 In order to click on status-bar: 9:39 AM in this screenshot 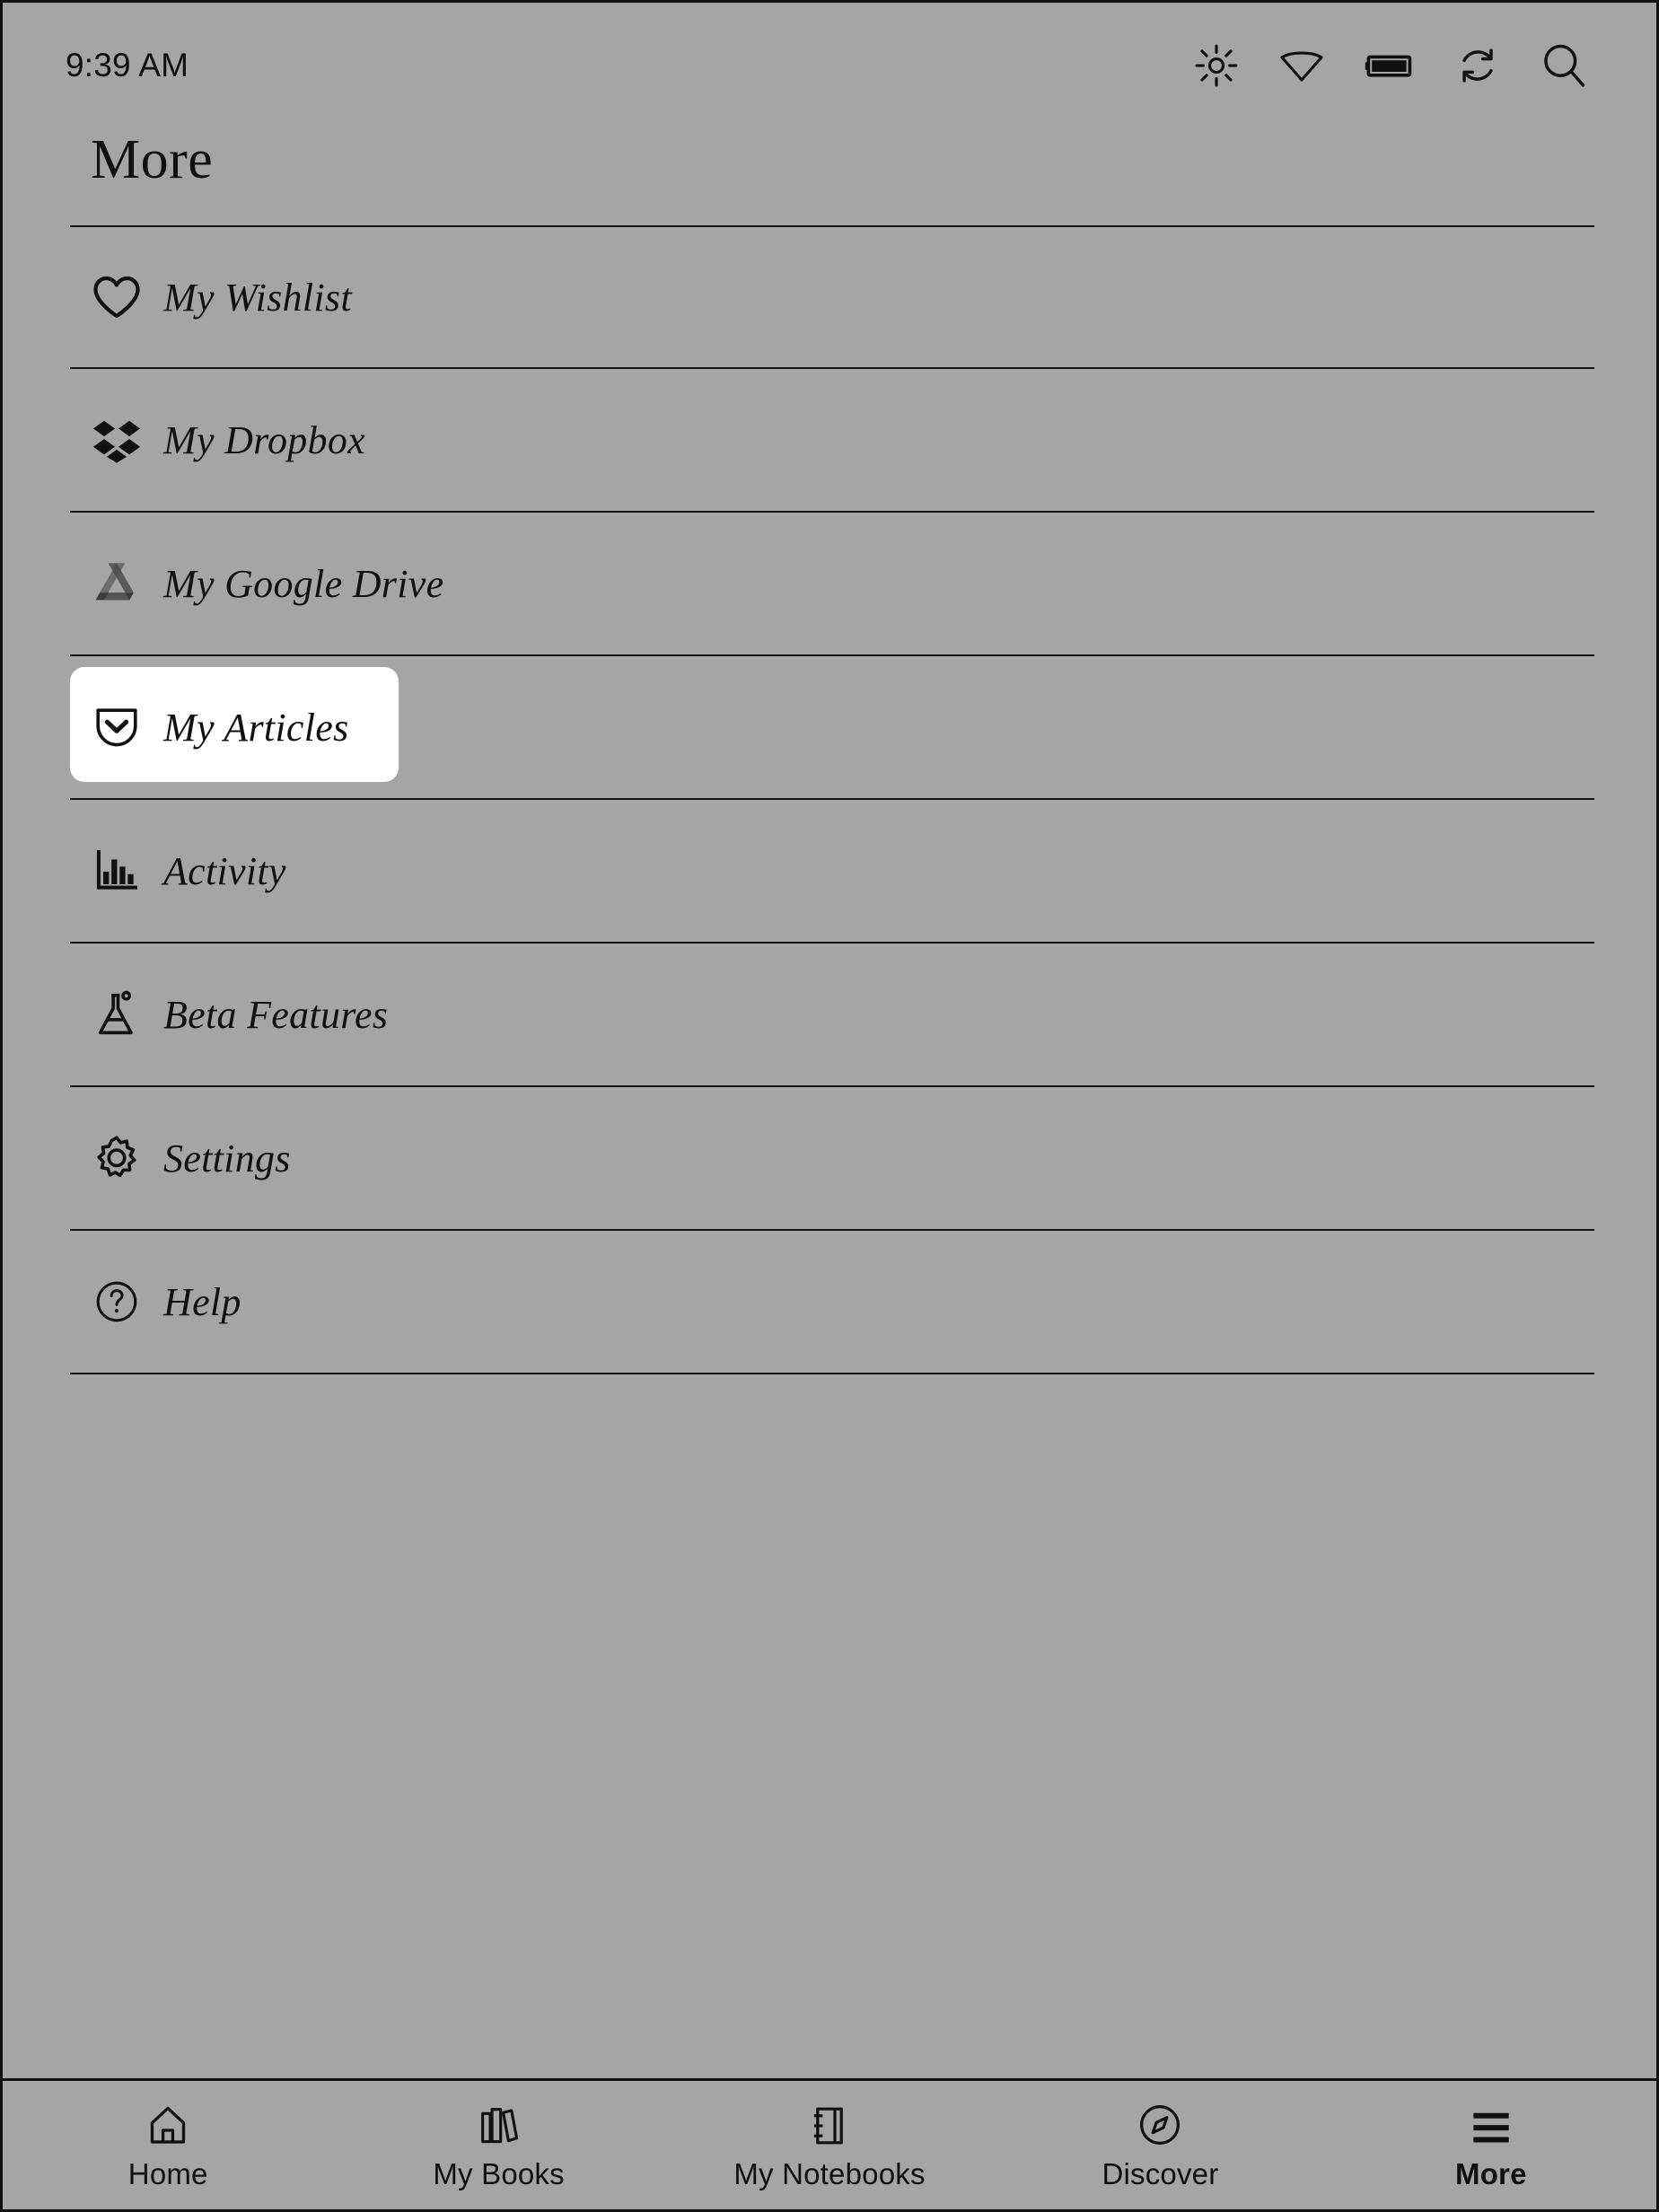, I will do `click(829, 65)`.